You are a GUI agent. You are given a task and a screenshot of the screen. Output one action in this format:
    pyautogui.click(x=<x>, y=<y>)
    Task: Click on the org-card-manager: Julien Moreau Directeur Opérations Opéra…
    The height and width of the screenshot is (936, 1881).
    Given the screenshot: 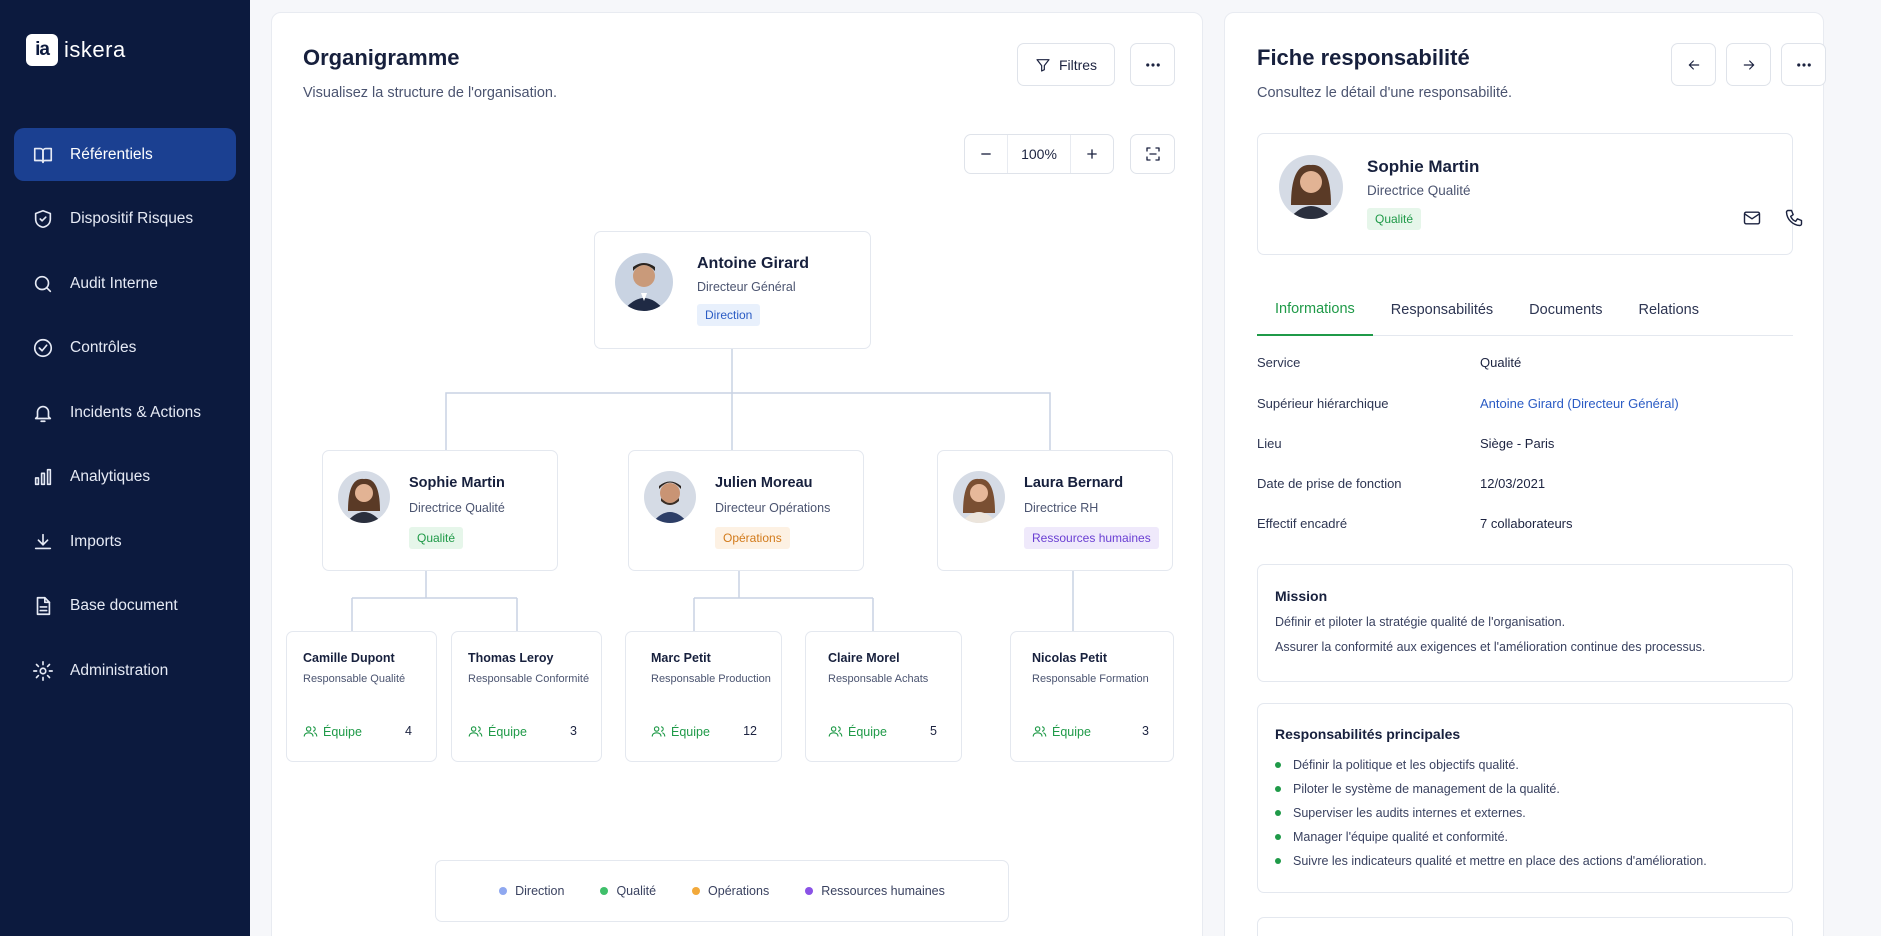 What is the action you would take?
    pyautogui.click(x=746, y=510)
    